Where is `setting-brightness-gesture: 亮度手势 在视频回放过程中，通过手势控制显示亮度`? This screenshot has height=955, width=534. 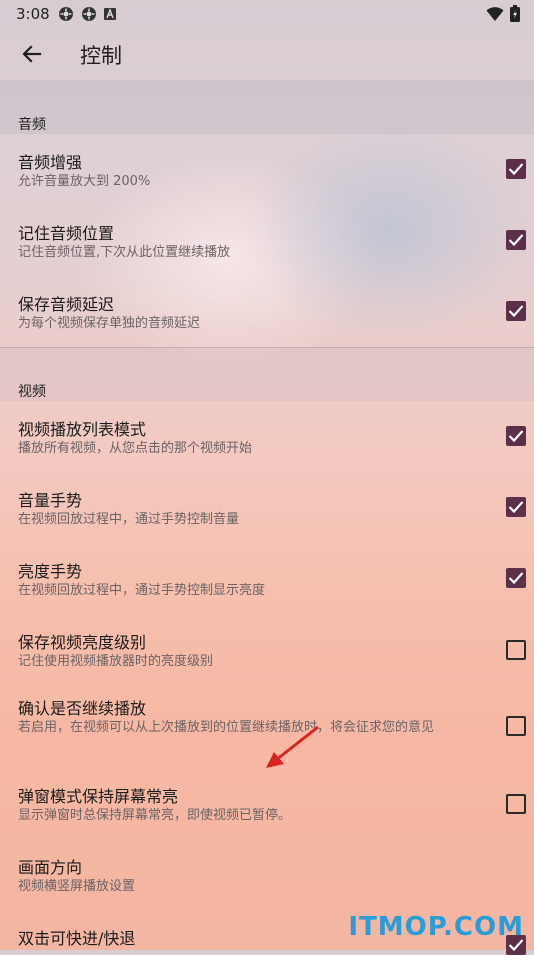 setting-brightness-gesture: 亮度手势 在视频回放过程中，通过手势控制显示亮度 is located at coordinates (267, 578).